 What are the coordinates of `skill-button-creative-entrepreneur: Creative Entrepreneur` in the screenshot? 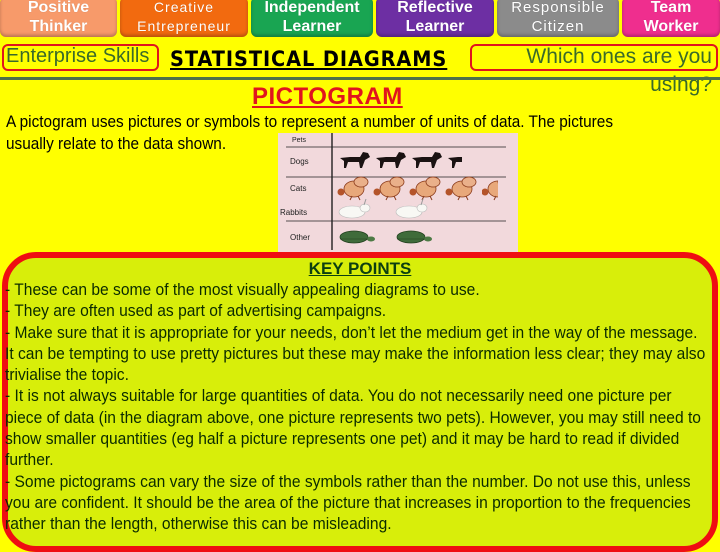 It's located at (184, 18).